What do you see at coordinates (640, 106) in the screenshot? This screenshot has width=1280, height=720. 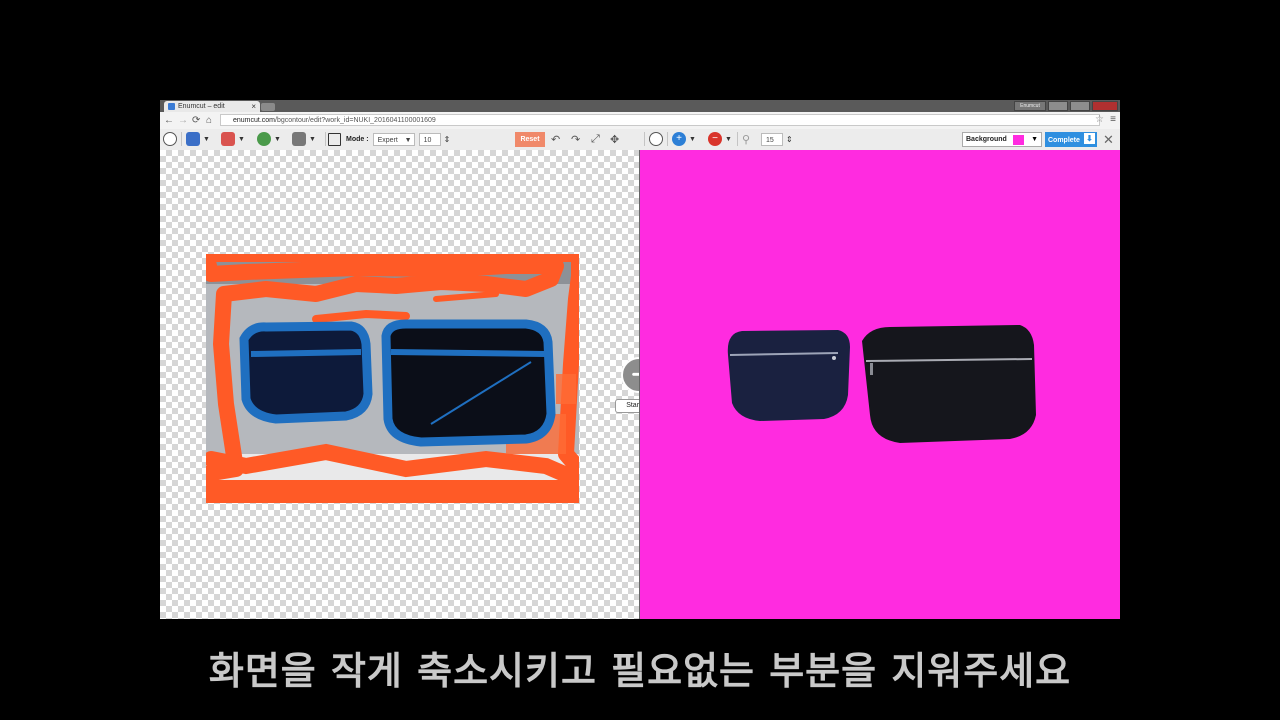 I see `title-bar: Enumcut – edit × Enumcut` at bounding box center [640, 106].